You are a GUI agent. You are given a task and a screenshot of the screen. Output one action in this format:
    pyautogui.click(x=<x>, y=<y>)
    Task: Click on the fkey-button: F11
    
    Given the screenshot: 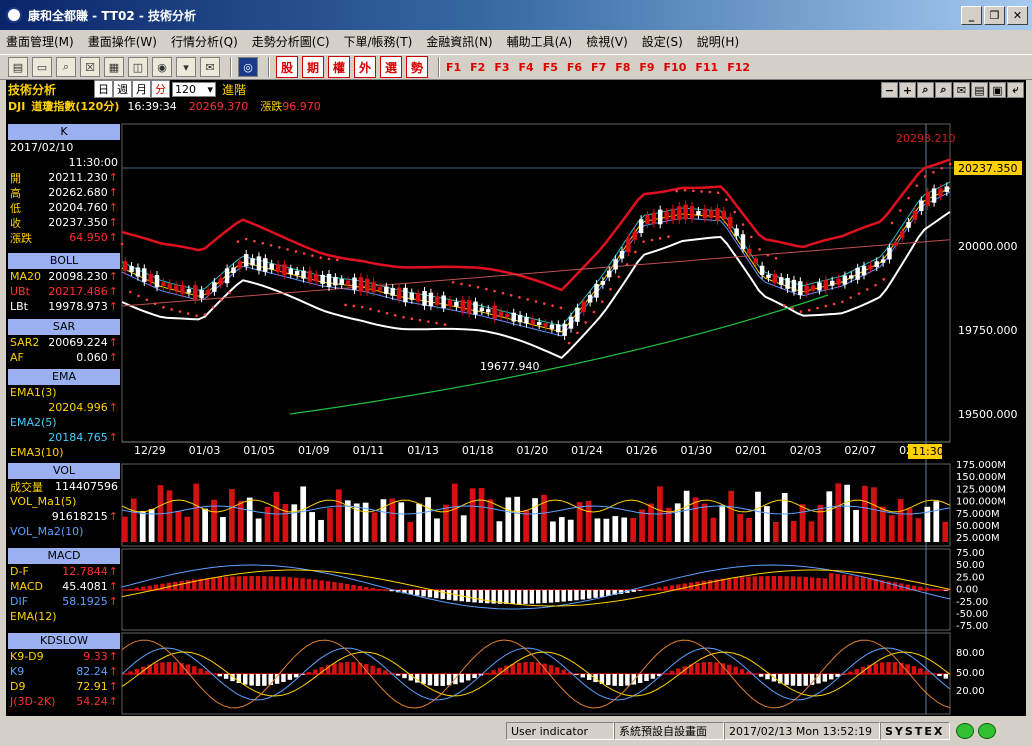 What is the action you would take?
    pyautogui.click(x=706, y=67)
    